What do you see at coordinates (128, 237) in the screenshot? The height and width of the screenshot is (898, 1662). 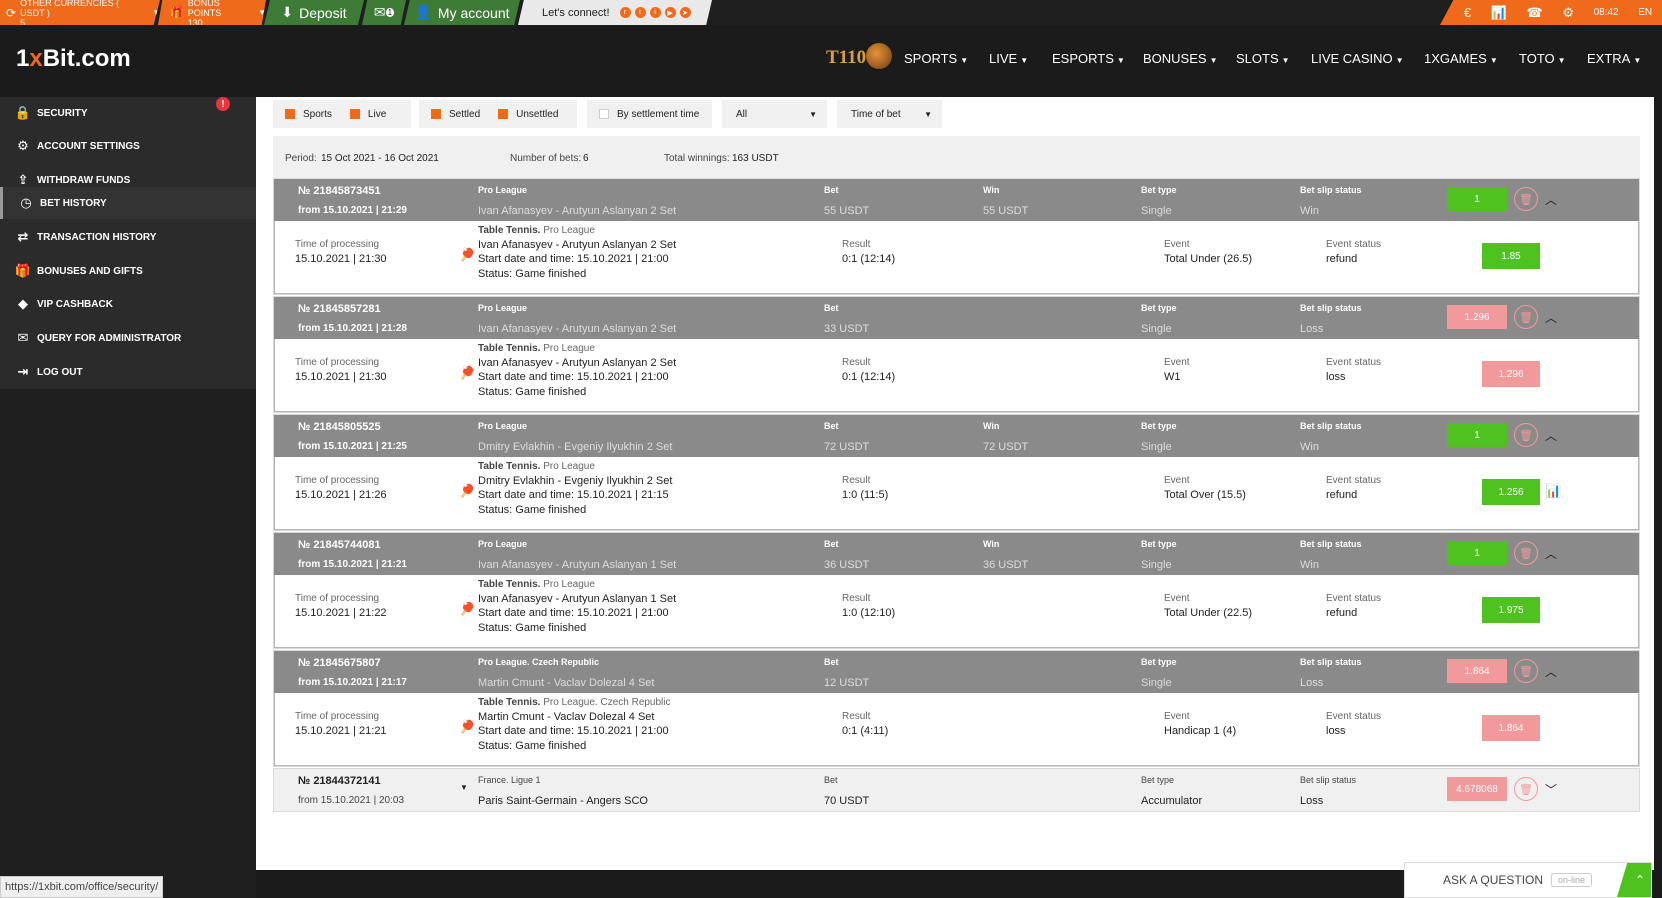 I see `sidebar-item-transactions: ⇄ TRANSACTION HISTORY` at bounding box center [128, 237].